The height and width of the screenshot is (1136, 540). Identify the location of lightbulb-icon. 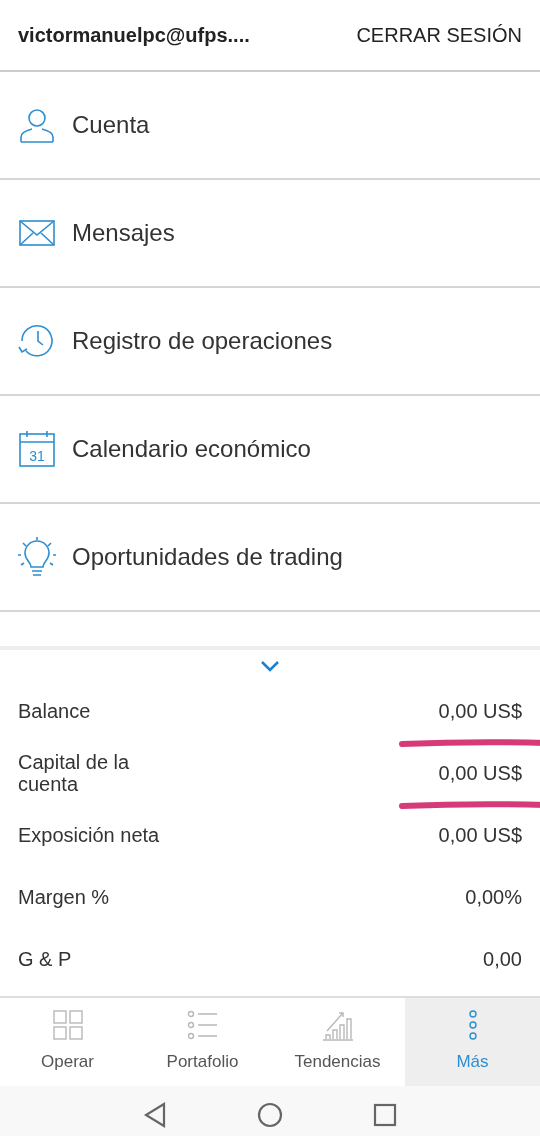
(37, 557).